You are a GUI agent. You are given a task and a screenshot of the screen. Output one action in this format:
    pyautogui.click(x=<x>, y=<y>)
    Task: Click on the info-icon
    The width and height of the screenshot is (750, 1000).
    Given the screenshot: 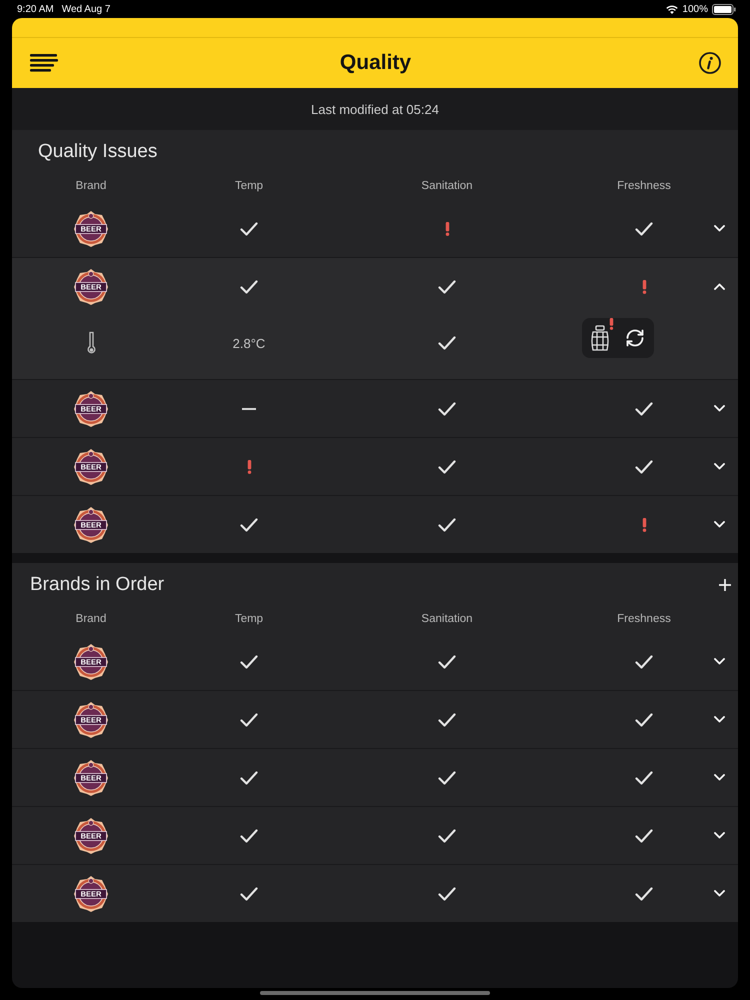 What is the action you would take?
    pyautogui.click(x=710, y=63)
    